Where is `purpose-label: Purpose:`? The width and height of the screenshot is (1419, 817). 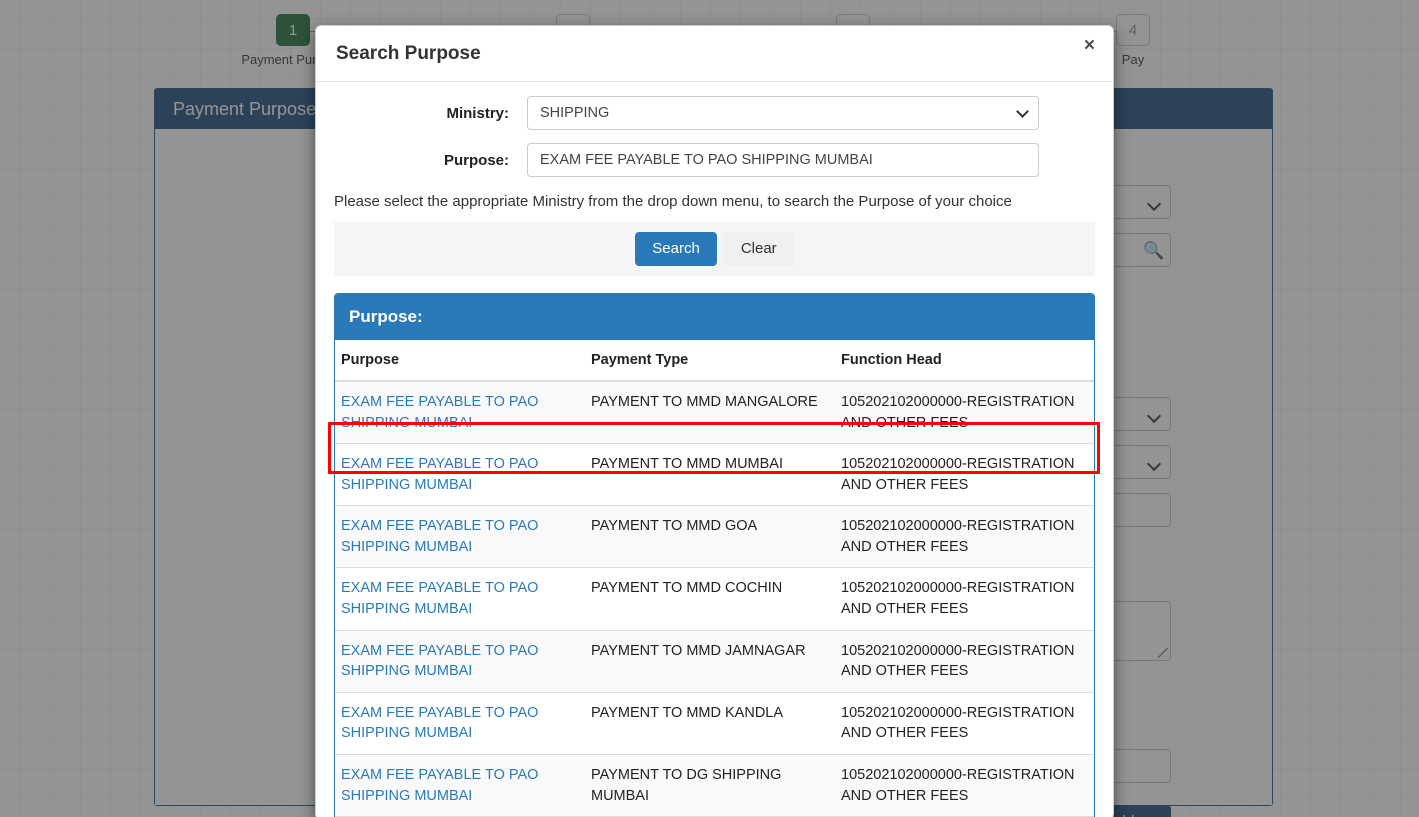
purpose-label: Purpose: is located at coordinates (476, 160).